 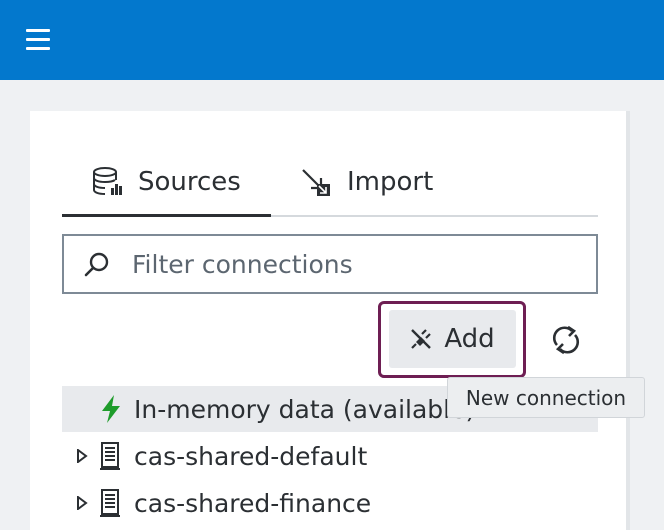 I want to click on refresh-button, so click(x=566, y=340).